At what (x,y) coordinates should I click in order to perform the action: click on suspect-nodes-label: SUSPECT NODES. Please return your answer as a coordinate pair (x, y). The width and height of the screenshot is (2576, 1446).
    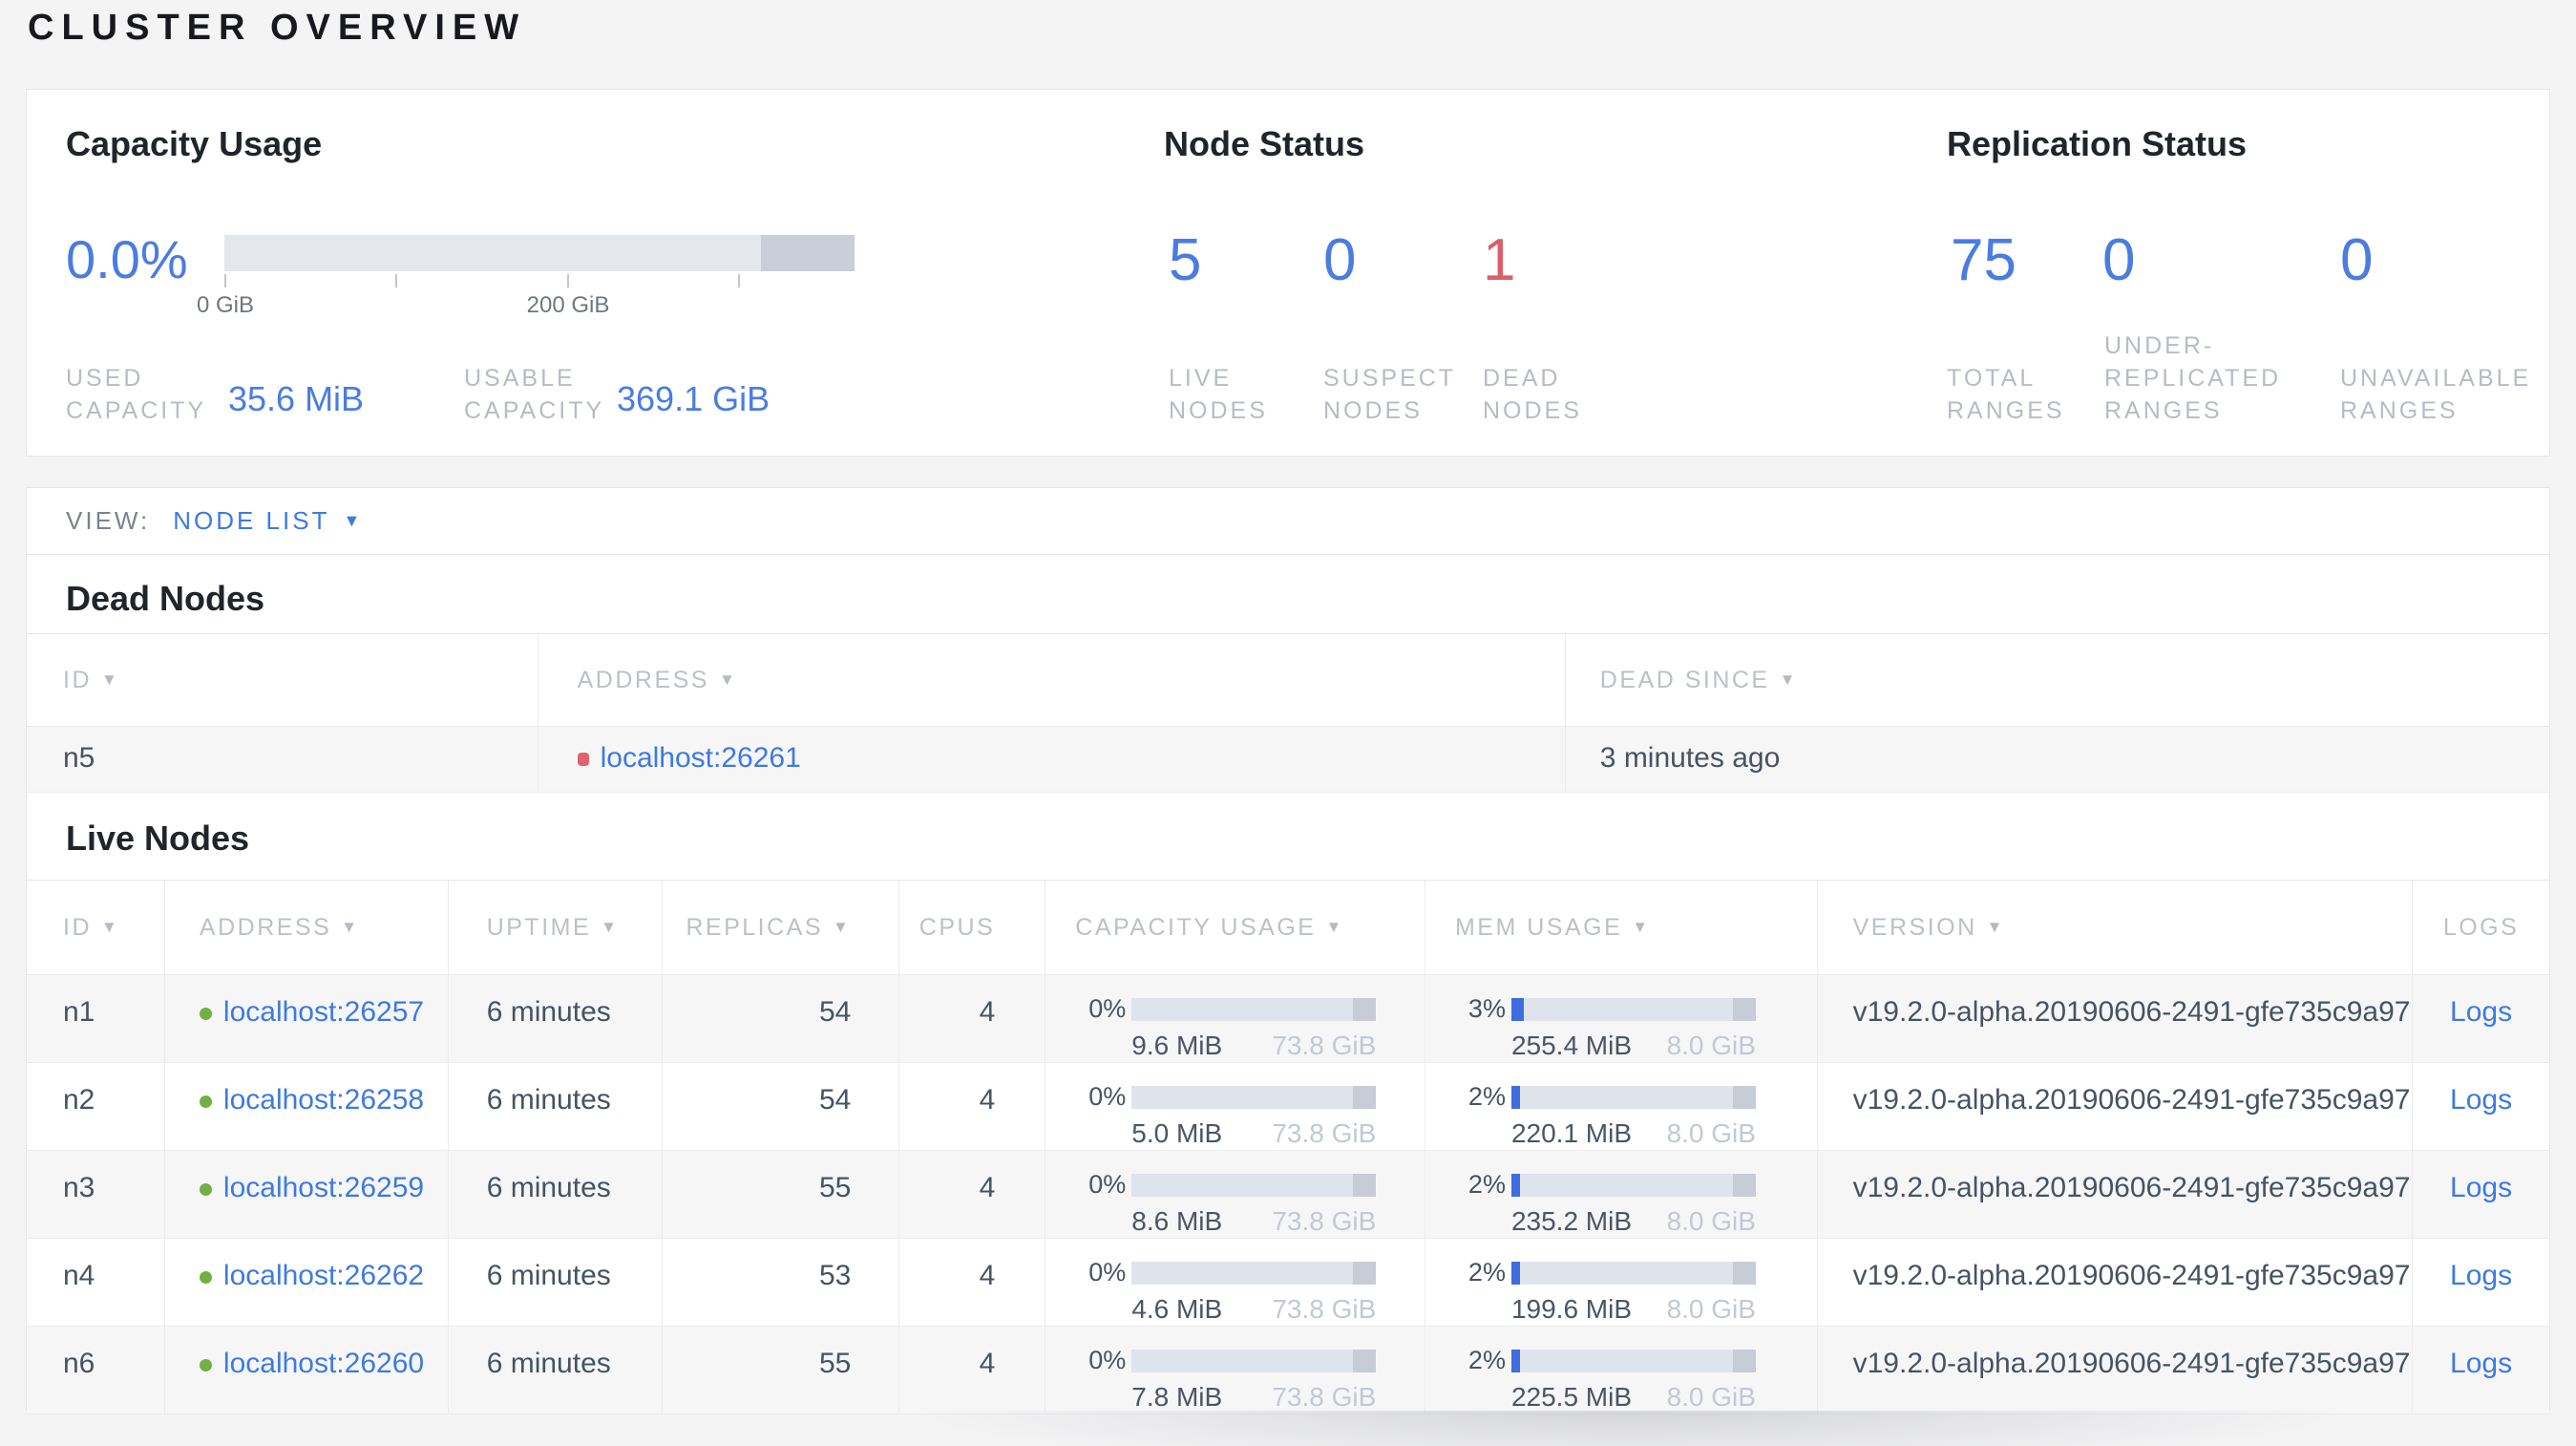
    Looking at the image, I should click on (1389, 394).